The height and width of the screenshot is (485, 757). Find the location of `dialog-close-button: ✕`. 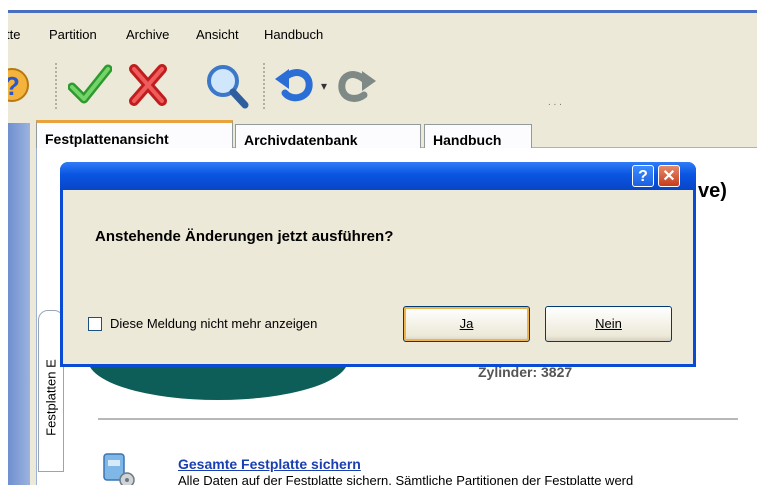

dialog-close-button: ✕ is located at coordinates (669, 176).